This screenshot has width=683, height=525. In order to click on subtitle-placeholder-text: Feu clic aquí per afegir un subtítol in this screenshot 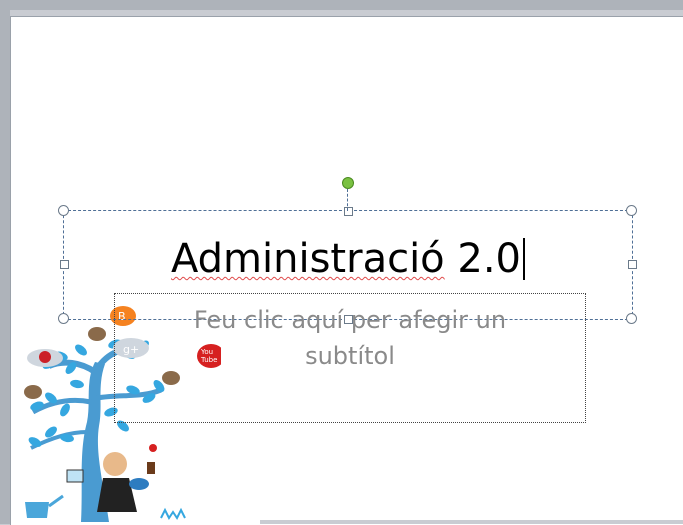, I will do `click(350, 338)`.